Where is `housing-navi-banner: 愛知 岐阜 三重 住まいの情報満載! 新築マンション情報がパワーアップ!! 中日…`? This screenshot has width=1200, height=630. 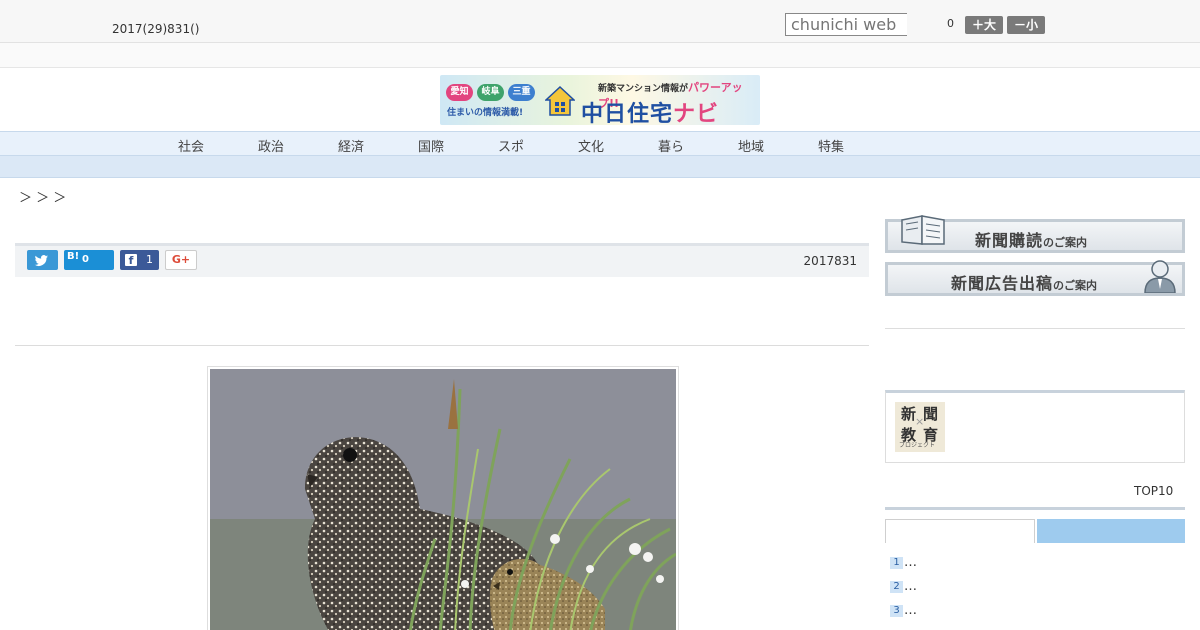
housing-navi-banner: 愛知 岐阜 三重 住まいの情報満載! 新築マンション情報がパワーアップ!! 中日… is located at coordinates (600, 100).